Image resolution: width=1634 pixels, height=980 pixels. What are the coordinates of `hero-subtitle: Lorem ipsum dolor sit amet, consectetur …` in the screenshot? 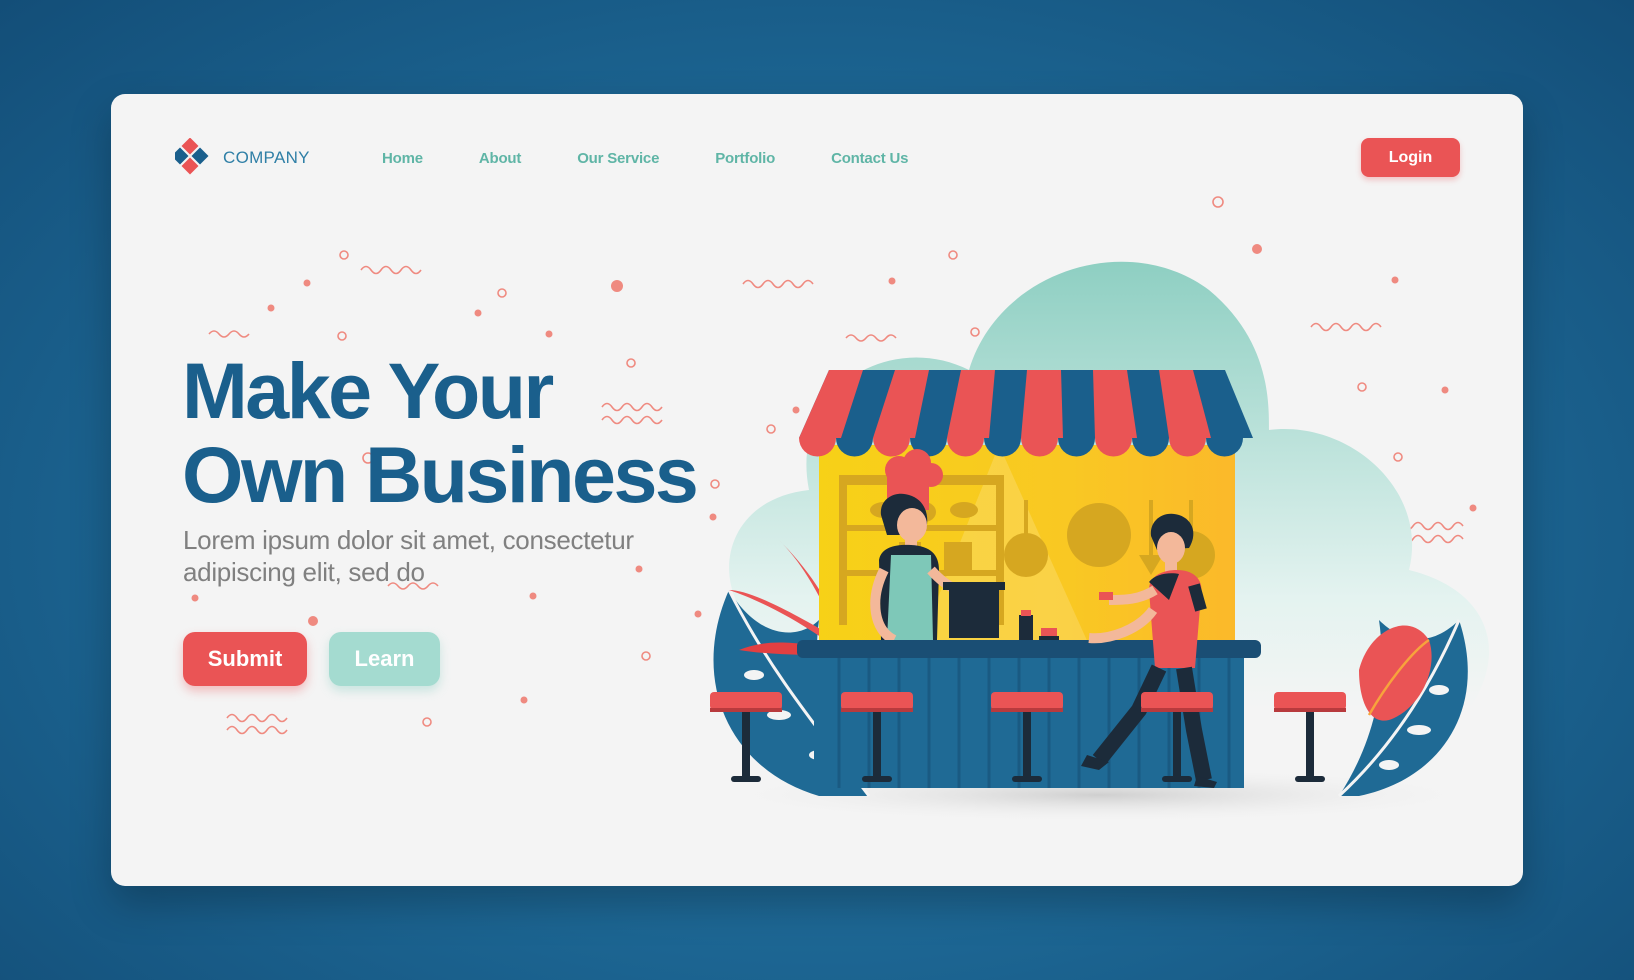 It's located at (443, 556).